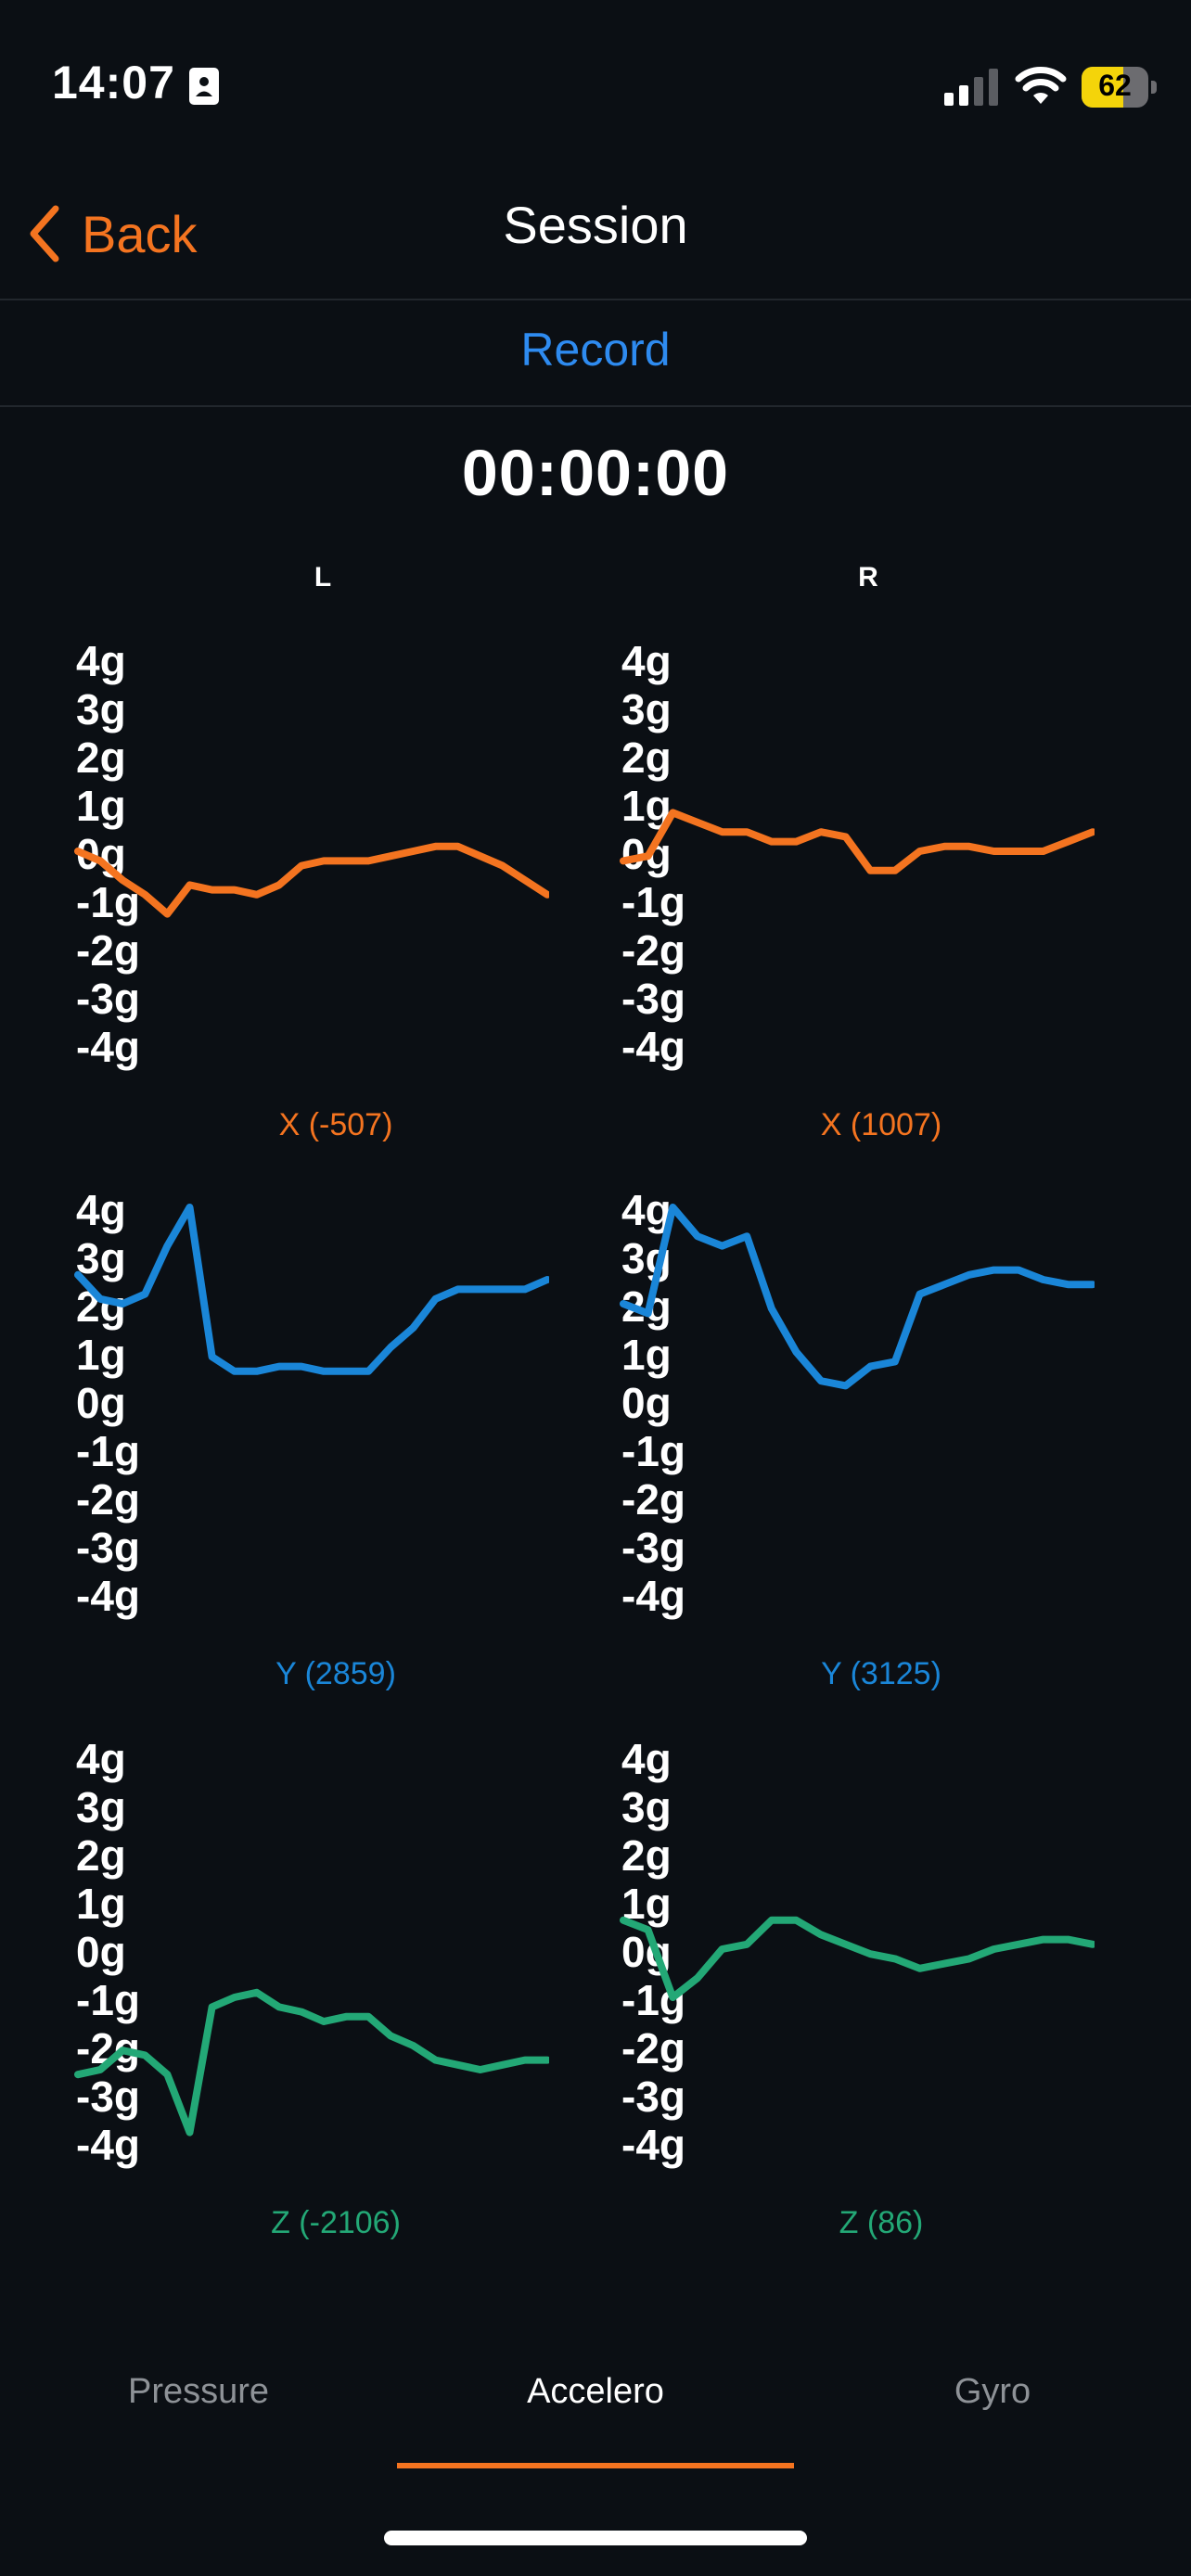  I want to click on page-title: Session, so click(595, 225).